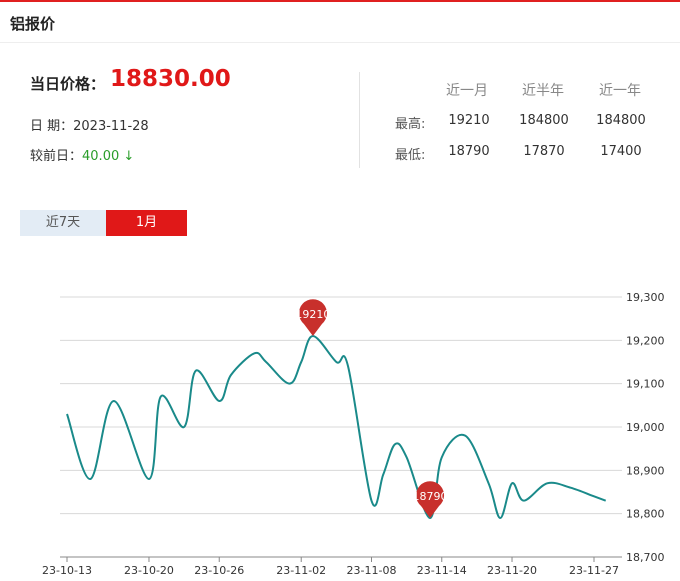 The width and height of the screenshot is (680, 581). What do you see at coordinates (219, 570) in the screenshot?
I see `x-tick-label: 23-10-26` at bounding box center [219, 570].